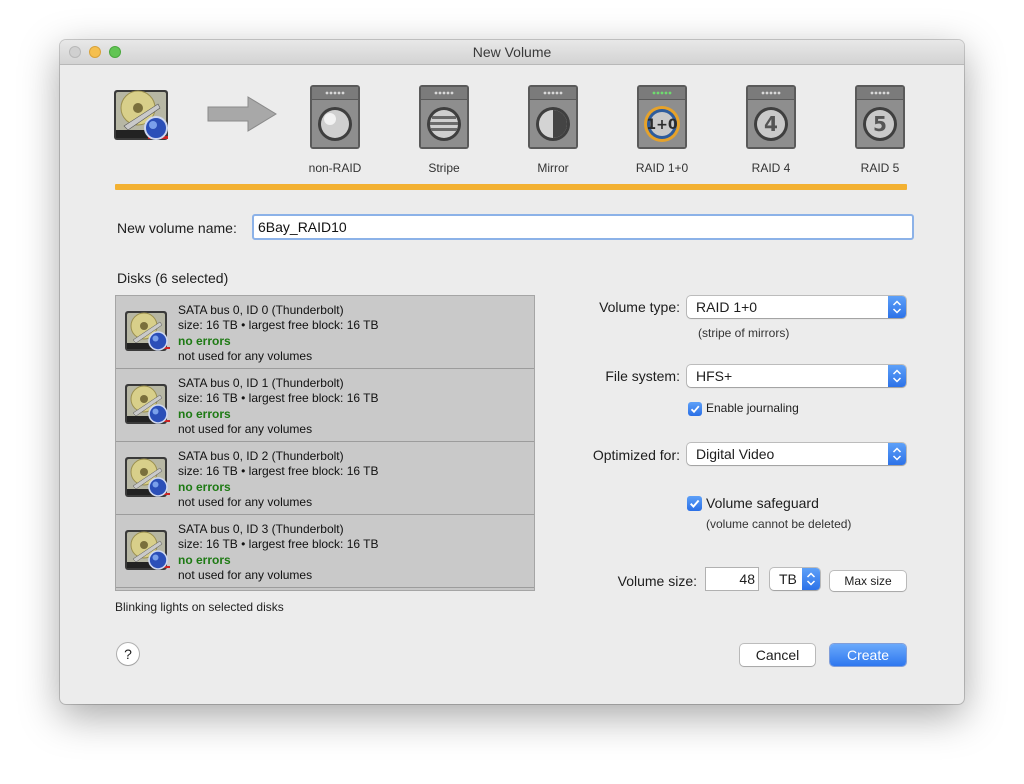 Image resolution: width=1024 pixels, height=784 pixels. I want to click on volume-name-input, so click(583, 227).